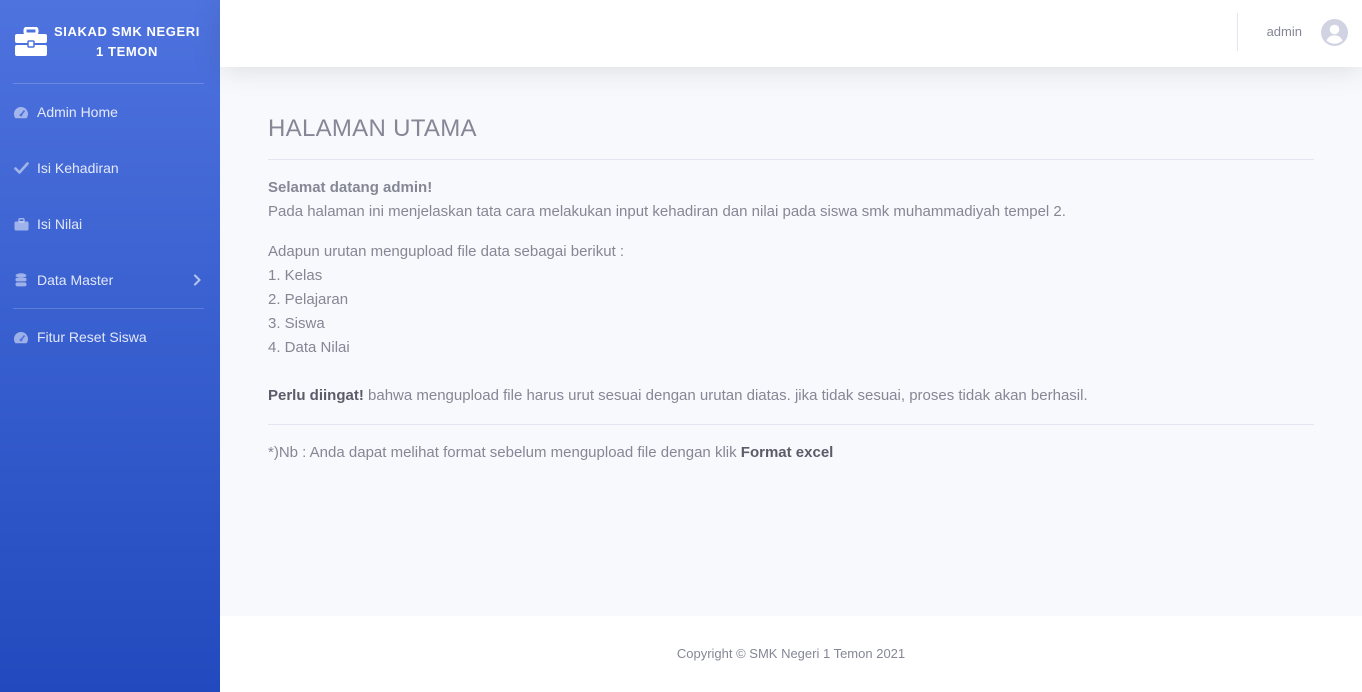 This screenshot has height=692, width=1362. Describe the element at coordinates (75, 280) in the screenshot. I see `sidebar-item-label: Data Master` at that location.